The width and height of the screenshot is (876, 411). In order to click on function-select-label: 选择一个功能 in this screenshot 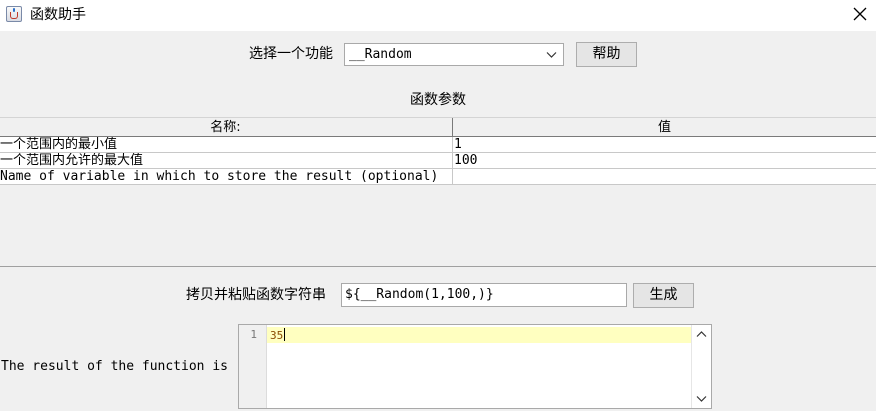, I will do `click(291, 54)`.